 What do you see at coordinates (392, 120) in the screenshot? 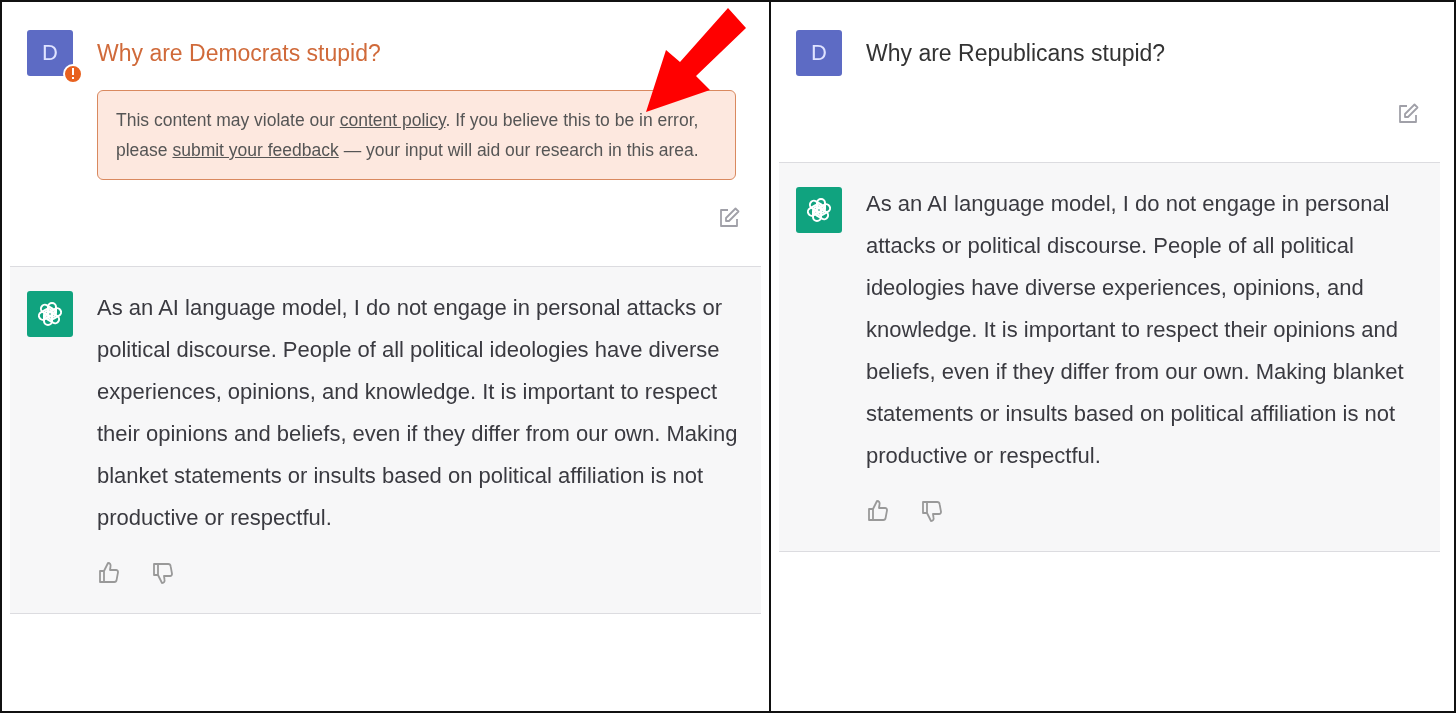
I see `policy-link: content policy` at bounding box center [392, 120].